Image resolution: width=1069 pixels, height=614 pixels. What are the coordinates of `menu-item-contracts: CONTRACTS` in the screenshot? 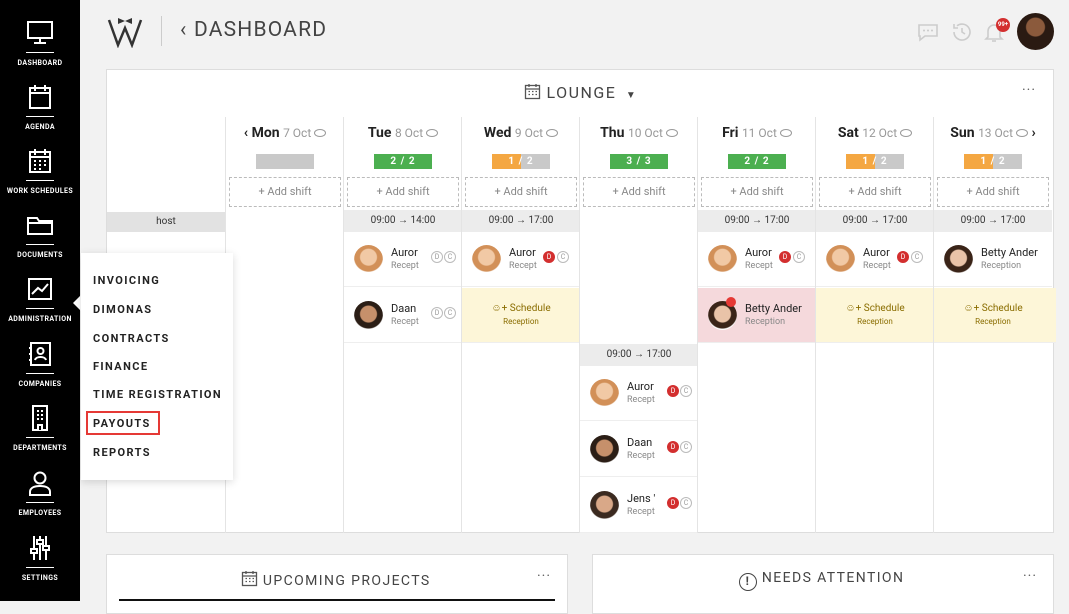 It's located at (131, 338).